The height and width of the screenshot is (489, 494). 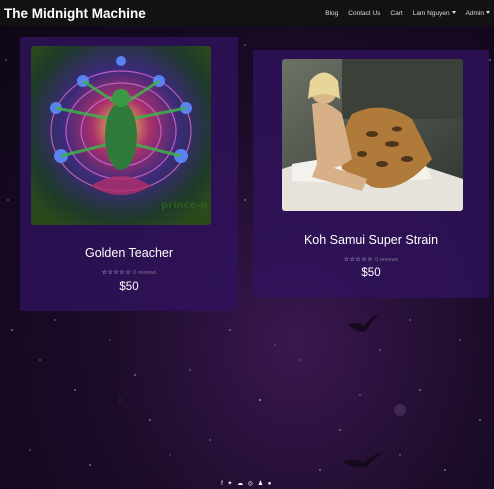 I want to click on bird-silhouette, so click(x=364, y=322).